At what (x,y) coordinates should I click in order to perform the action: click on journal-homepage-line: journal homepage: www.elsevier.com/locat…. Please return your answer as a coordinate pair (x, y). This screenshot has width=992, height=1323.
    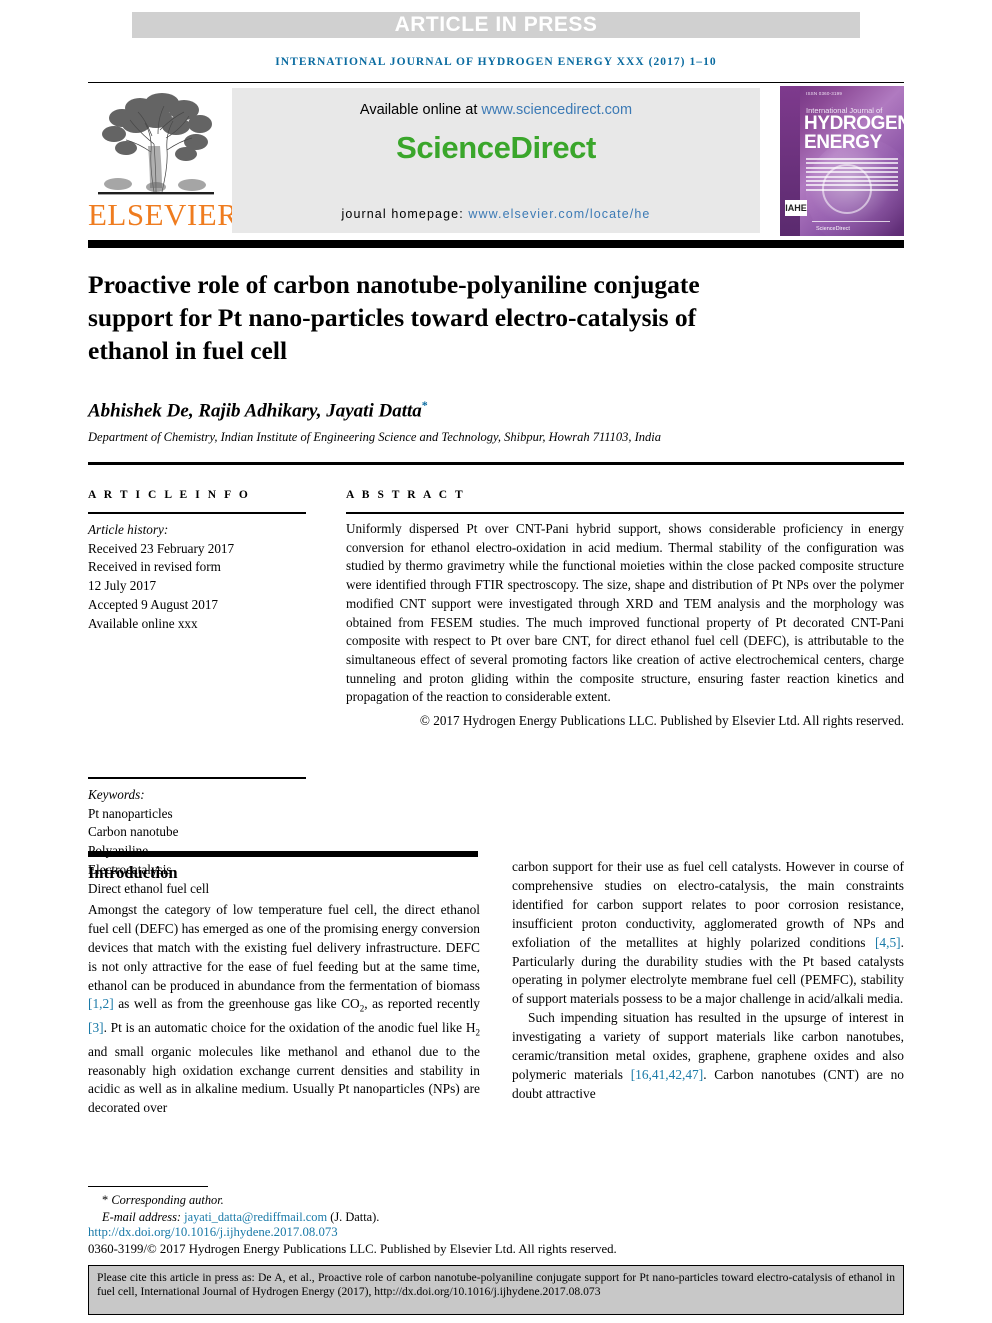
    Looking at the image, I should click on (496, 214).